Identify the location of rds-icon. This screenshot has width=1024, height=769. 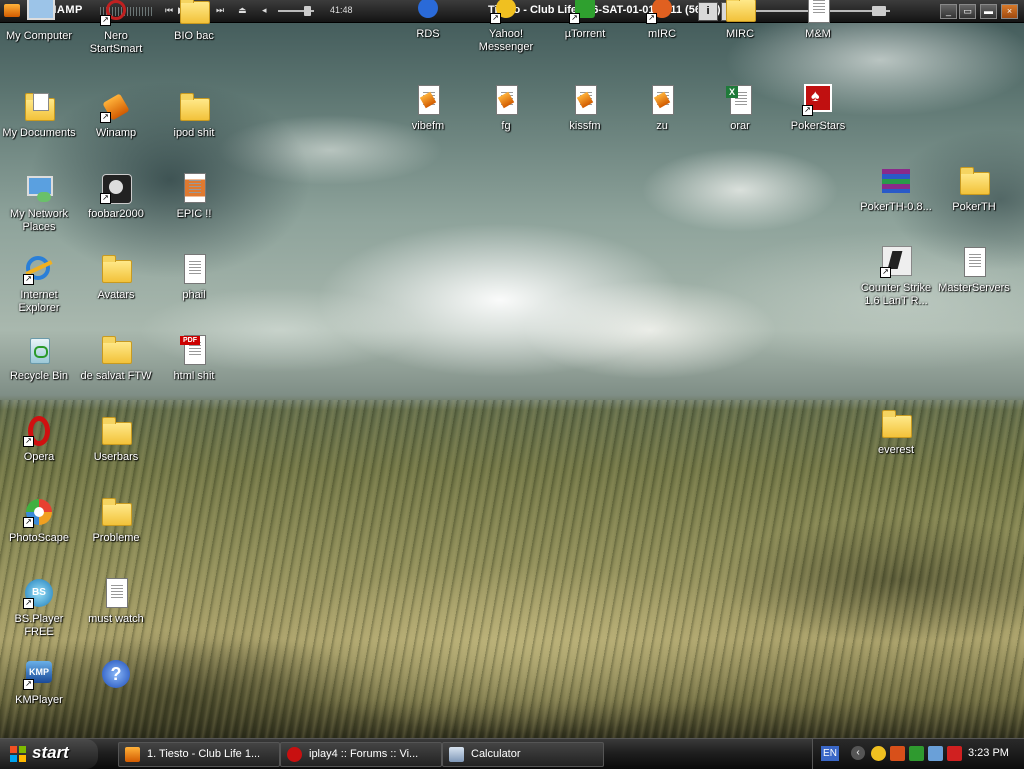
(428, 12).